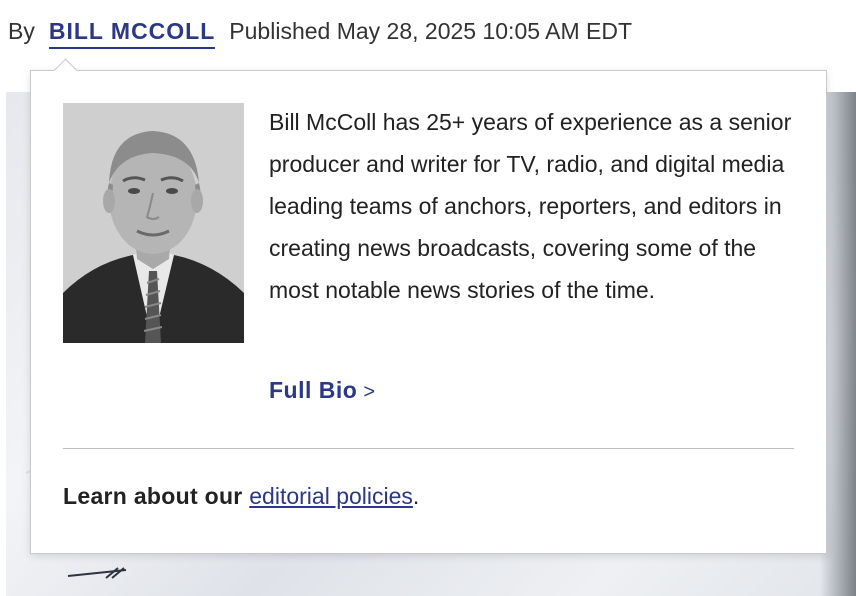 The height and width of the screenshot is (596, 856). What do you see at coordinates (369, 392) in the screenshot?
I see `chevron-right-icon: >` at bounding box center [369, 392].